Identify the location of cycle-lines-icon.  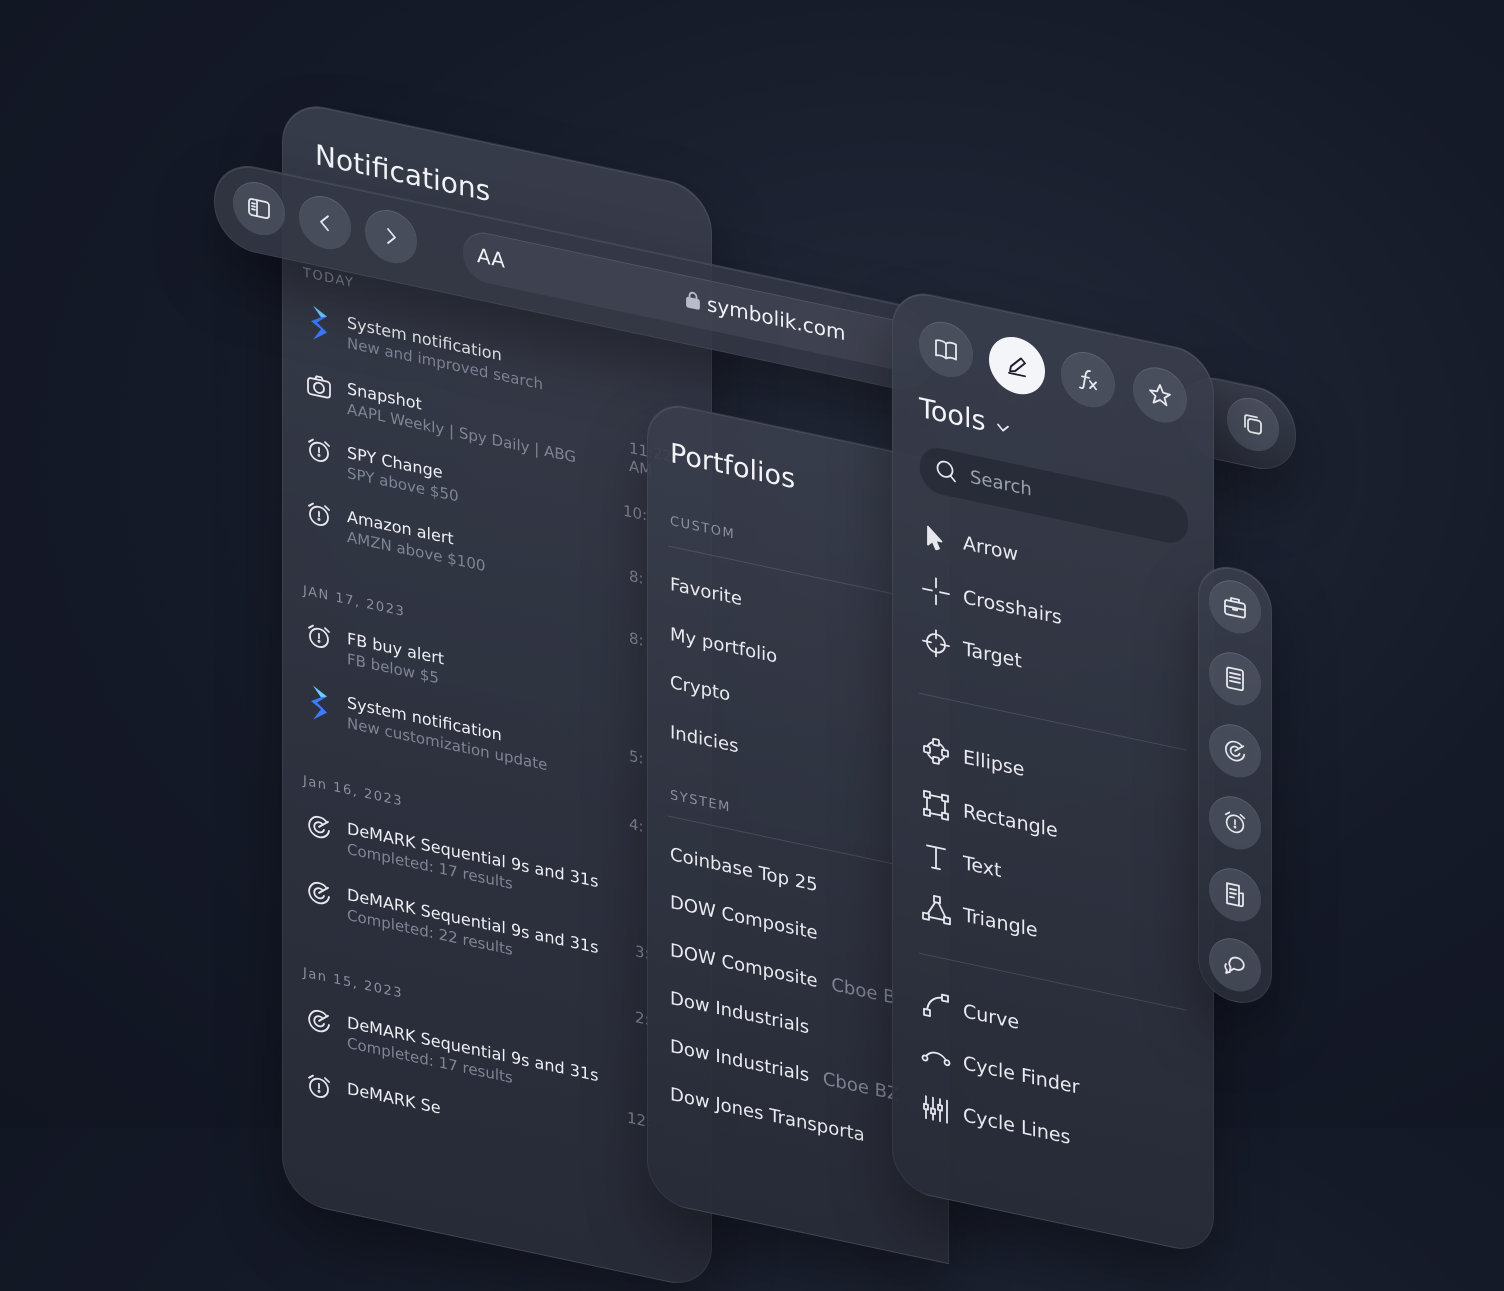
(935, 1109).